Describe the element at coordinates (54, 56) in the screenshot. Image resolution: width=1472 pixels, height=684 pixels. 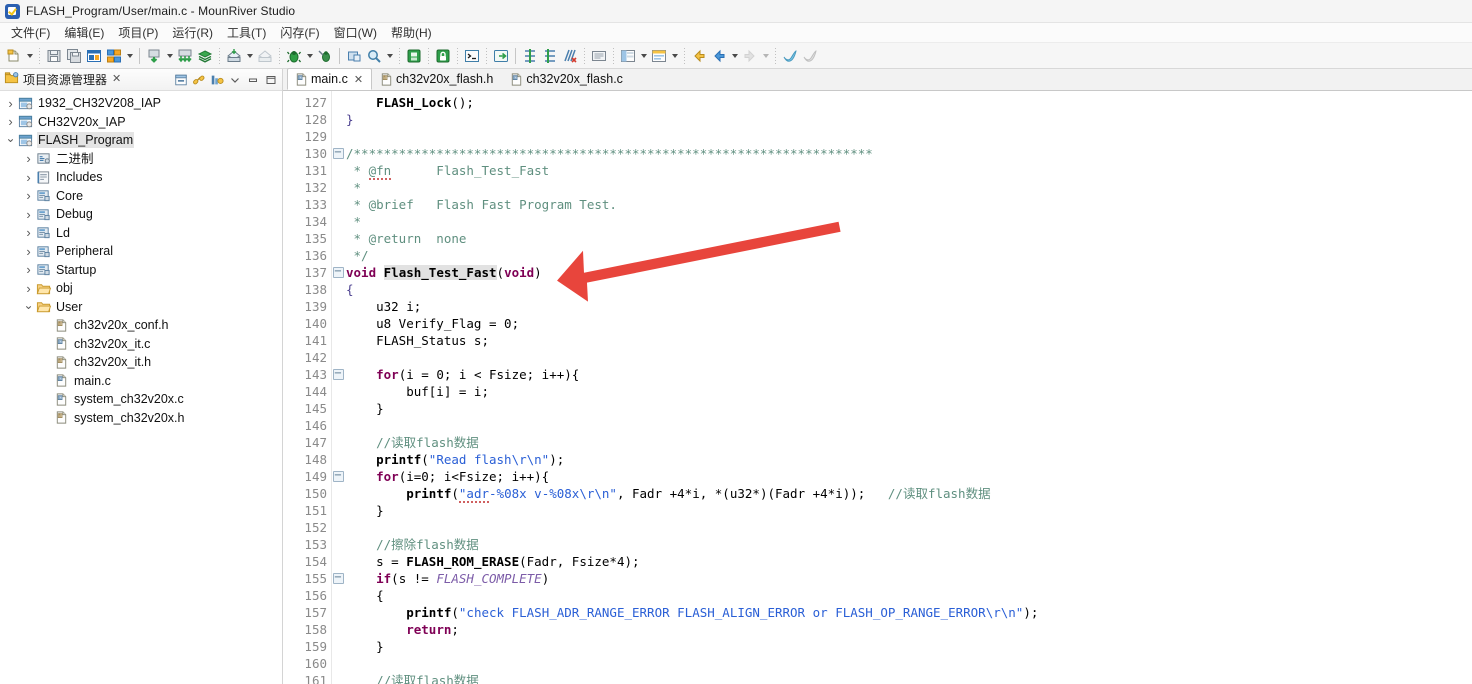
I see `save-icon` at that location.